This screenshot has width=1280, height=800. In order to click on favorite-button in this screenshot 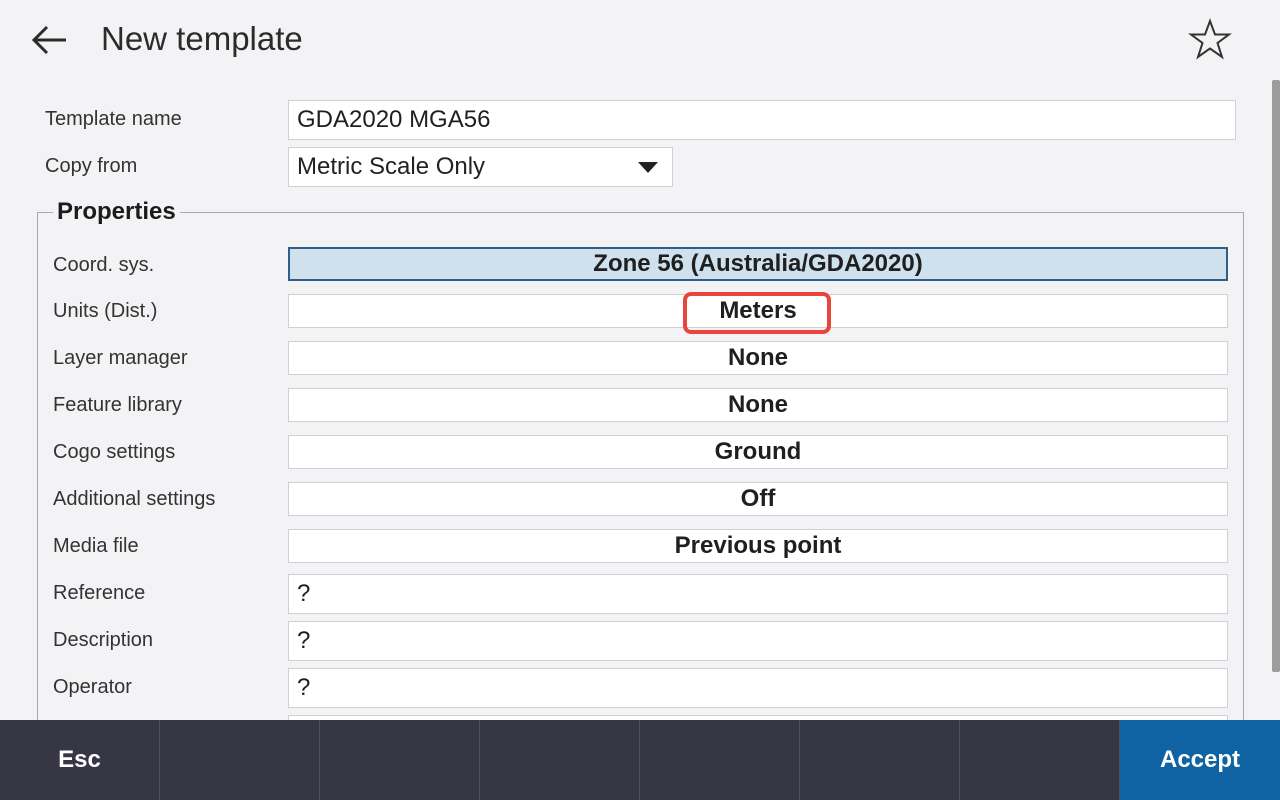, I will do `click(1210, 40)`.